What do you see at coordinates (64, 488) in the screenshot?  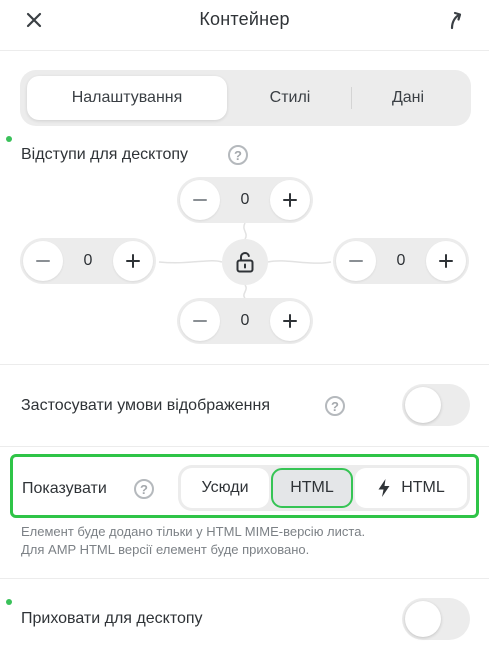 I see `show-label: Показувати` at bounding box center [64, 488].